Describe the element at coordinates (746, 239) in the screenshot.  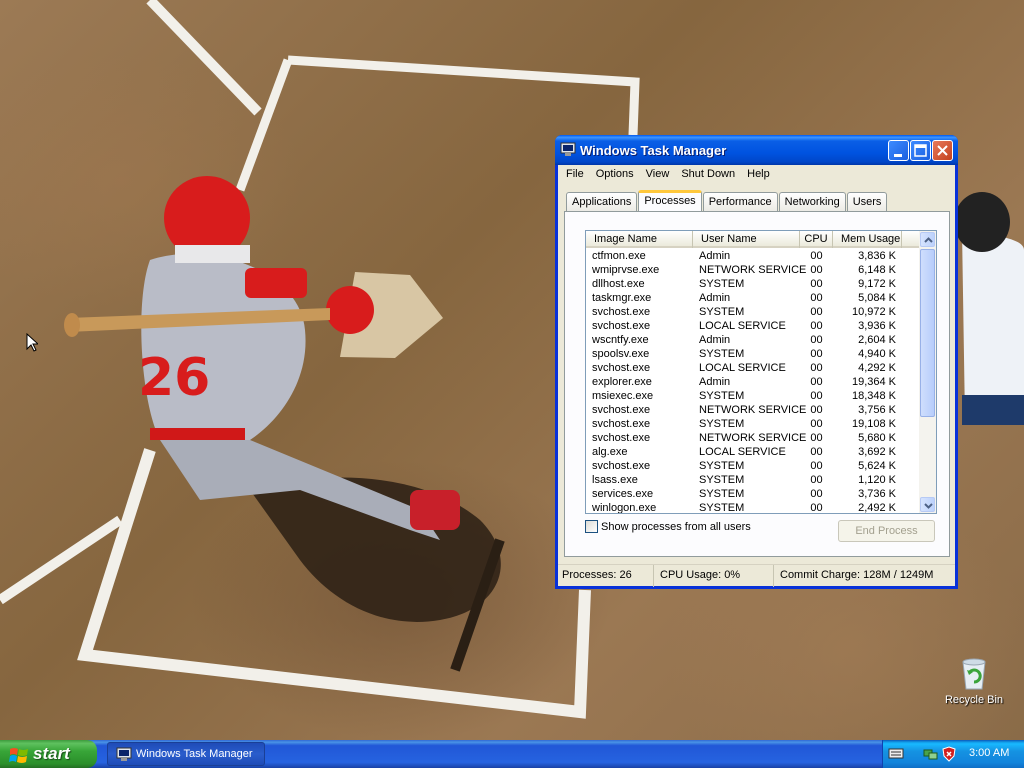
I see `column-user-name: User Name` at that location.